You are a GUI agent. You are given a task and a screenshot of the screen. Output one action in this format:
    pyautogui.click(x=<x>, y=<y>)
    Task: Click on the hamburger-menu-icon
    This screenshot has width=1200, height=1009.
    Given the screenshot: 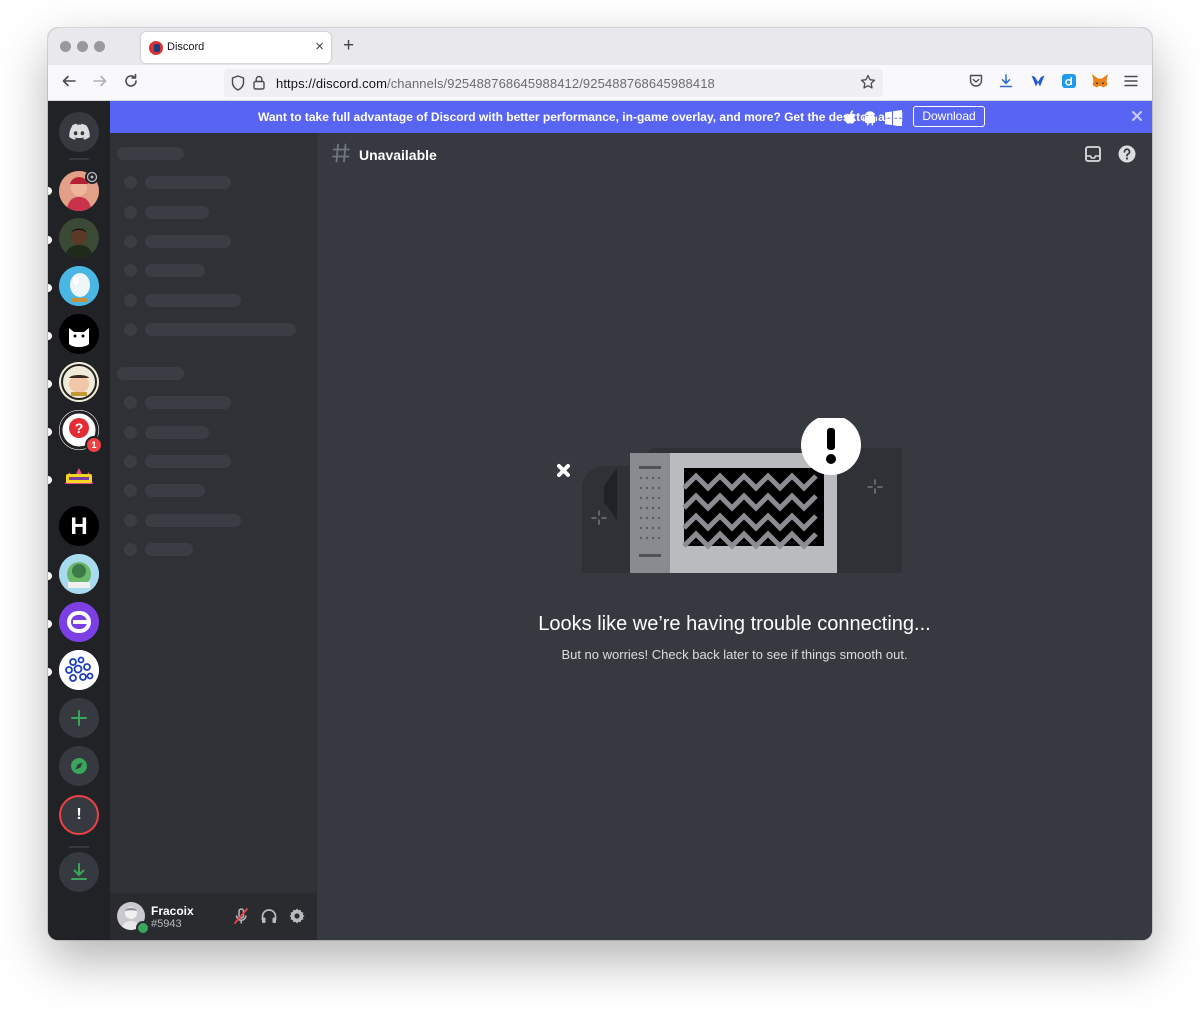 What is the action you would take?
    pyautogui.click(x=1131, y=83)
    